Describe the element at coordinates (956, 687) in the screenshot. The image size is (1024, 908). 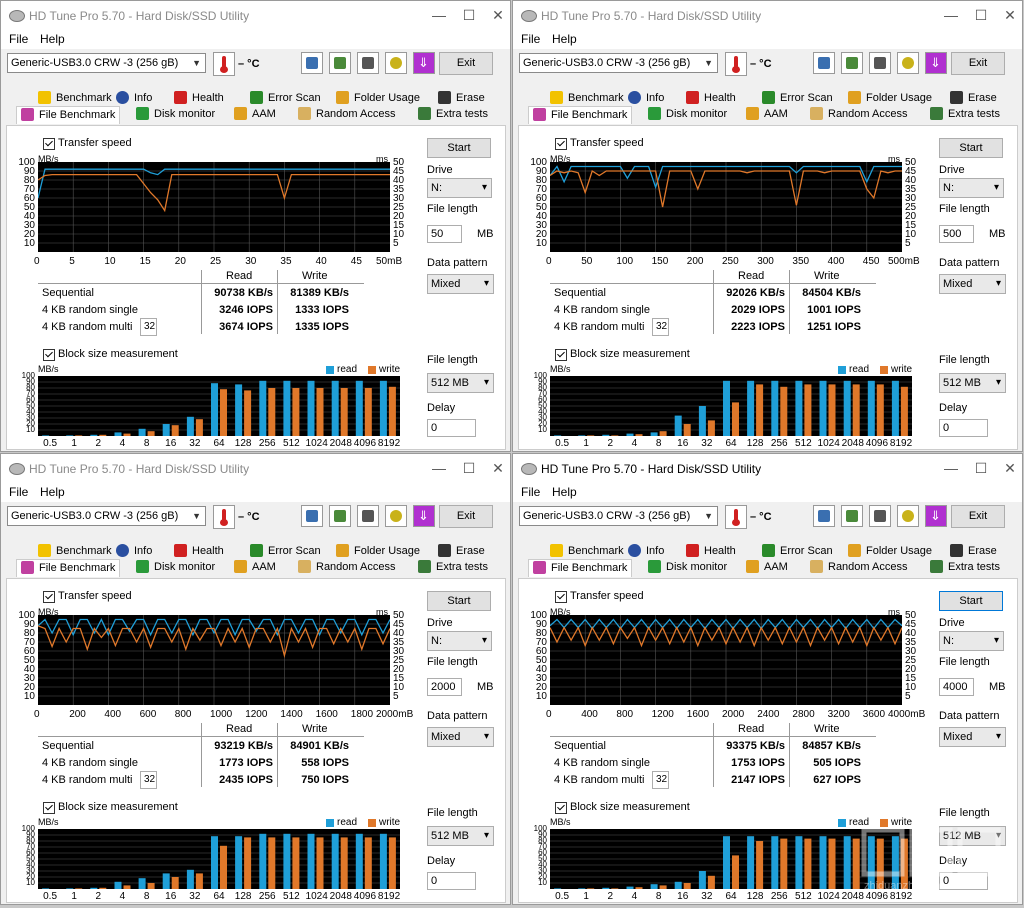
I see `file-length-input: 4000` at that location.